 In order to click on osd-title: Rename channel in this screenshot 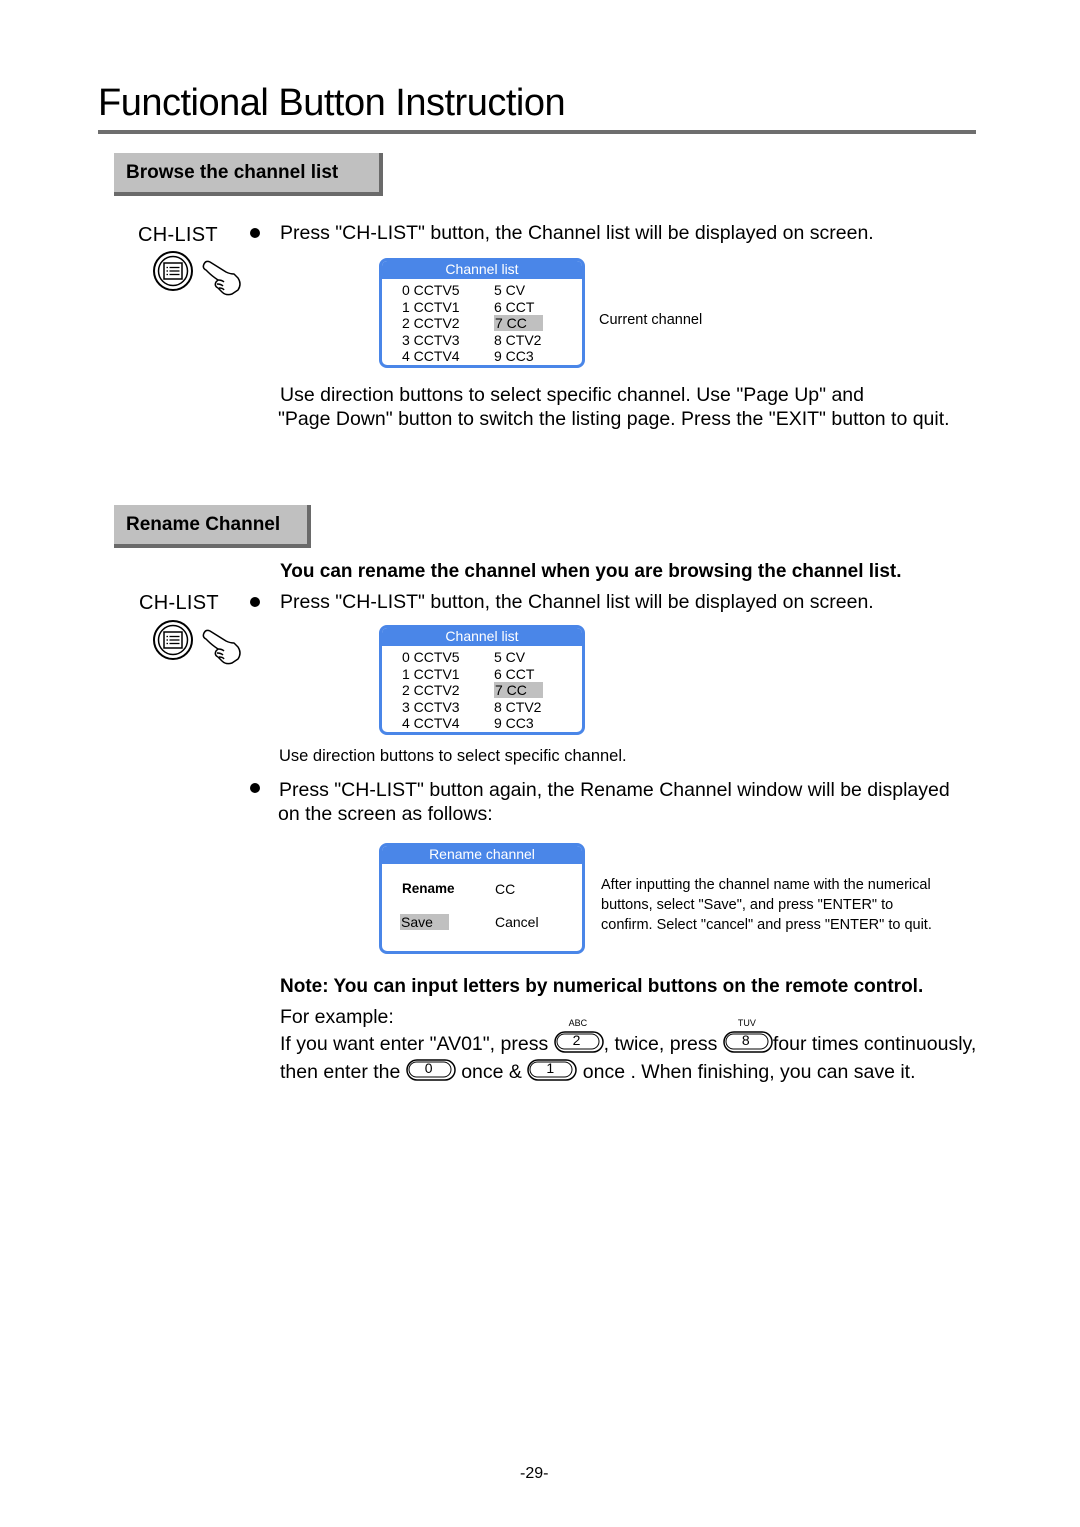, I will do `click(482, 855)`.